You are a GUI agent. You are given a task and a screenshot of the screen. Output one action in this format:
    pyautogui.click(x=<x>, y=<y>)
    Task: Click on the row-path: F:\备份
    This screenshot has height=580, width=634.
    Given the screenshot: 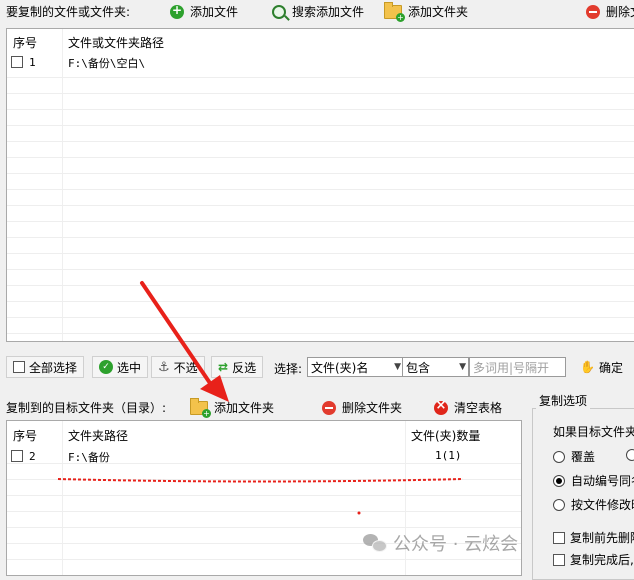 What is the action you would take?
    pyautogui.click(x=89, y=457)
    